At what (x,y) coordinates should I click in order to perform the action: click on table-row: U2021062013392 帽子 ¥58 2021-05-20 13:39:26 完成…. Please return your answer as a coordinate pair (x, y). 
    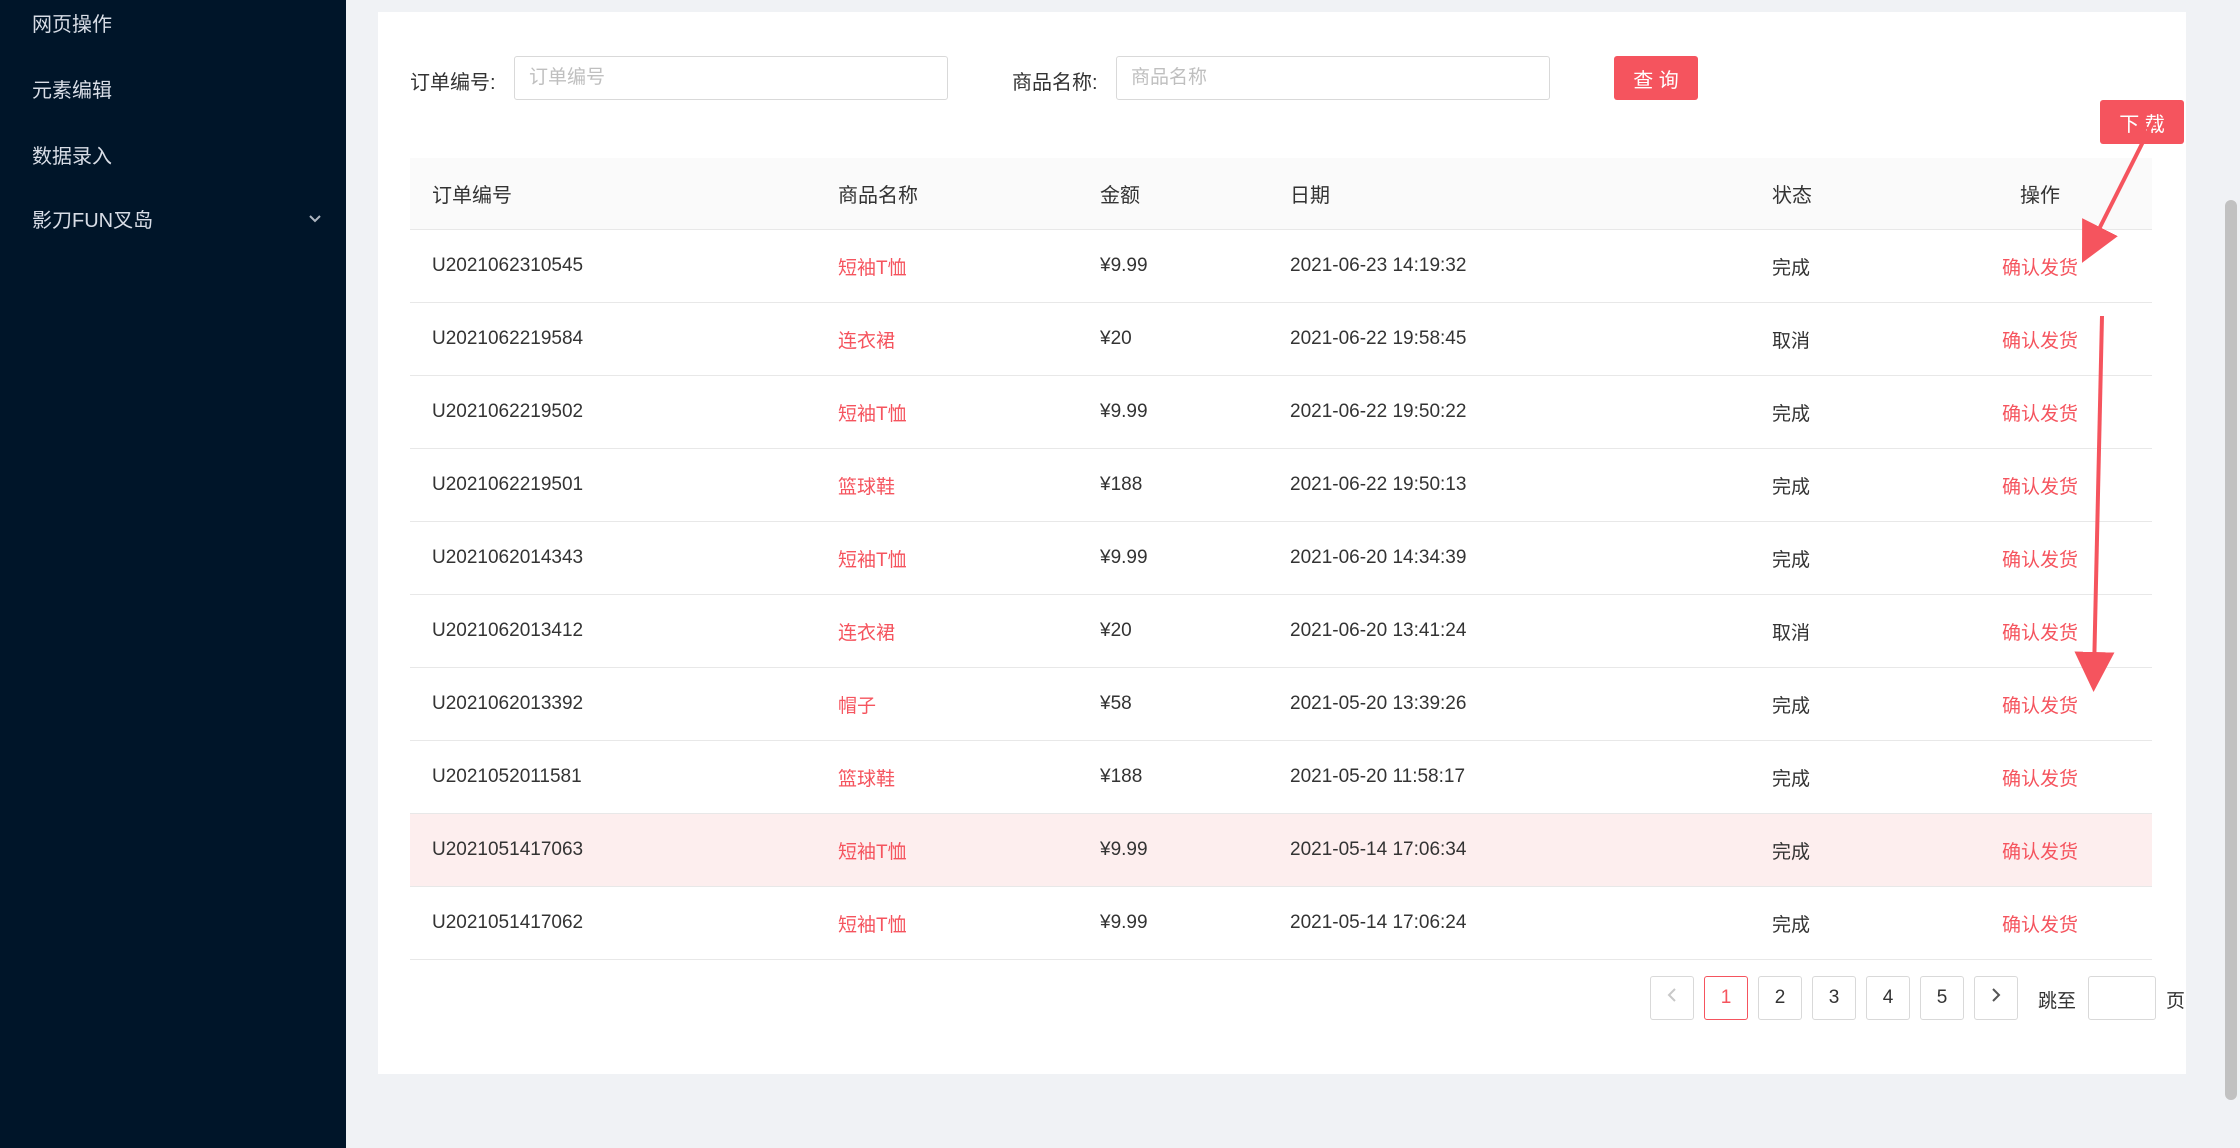
    Looking at the image, I should click on (1281, 704).